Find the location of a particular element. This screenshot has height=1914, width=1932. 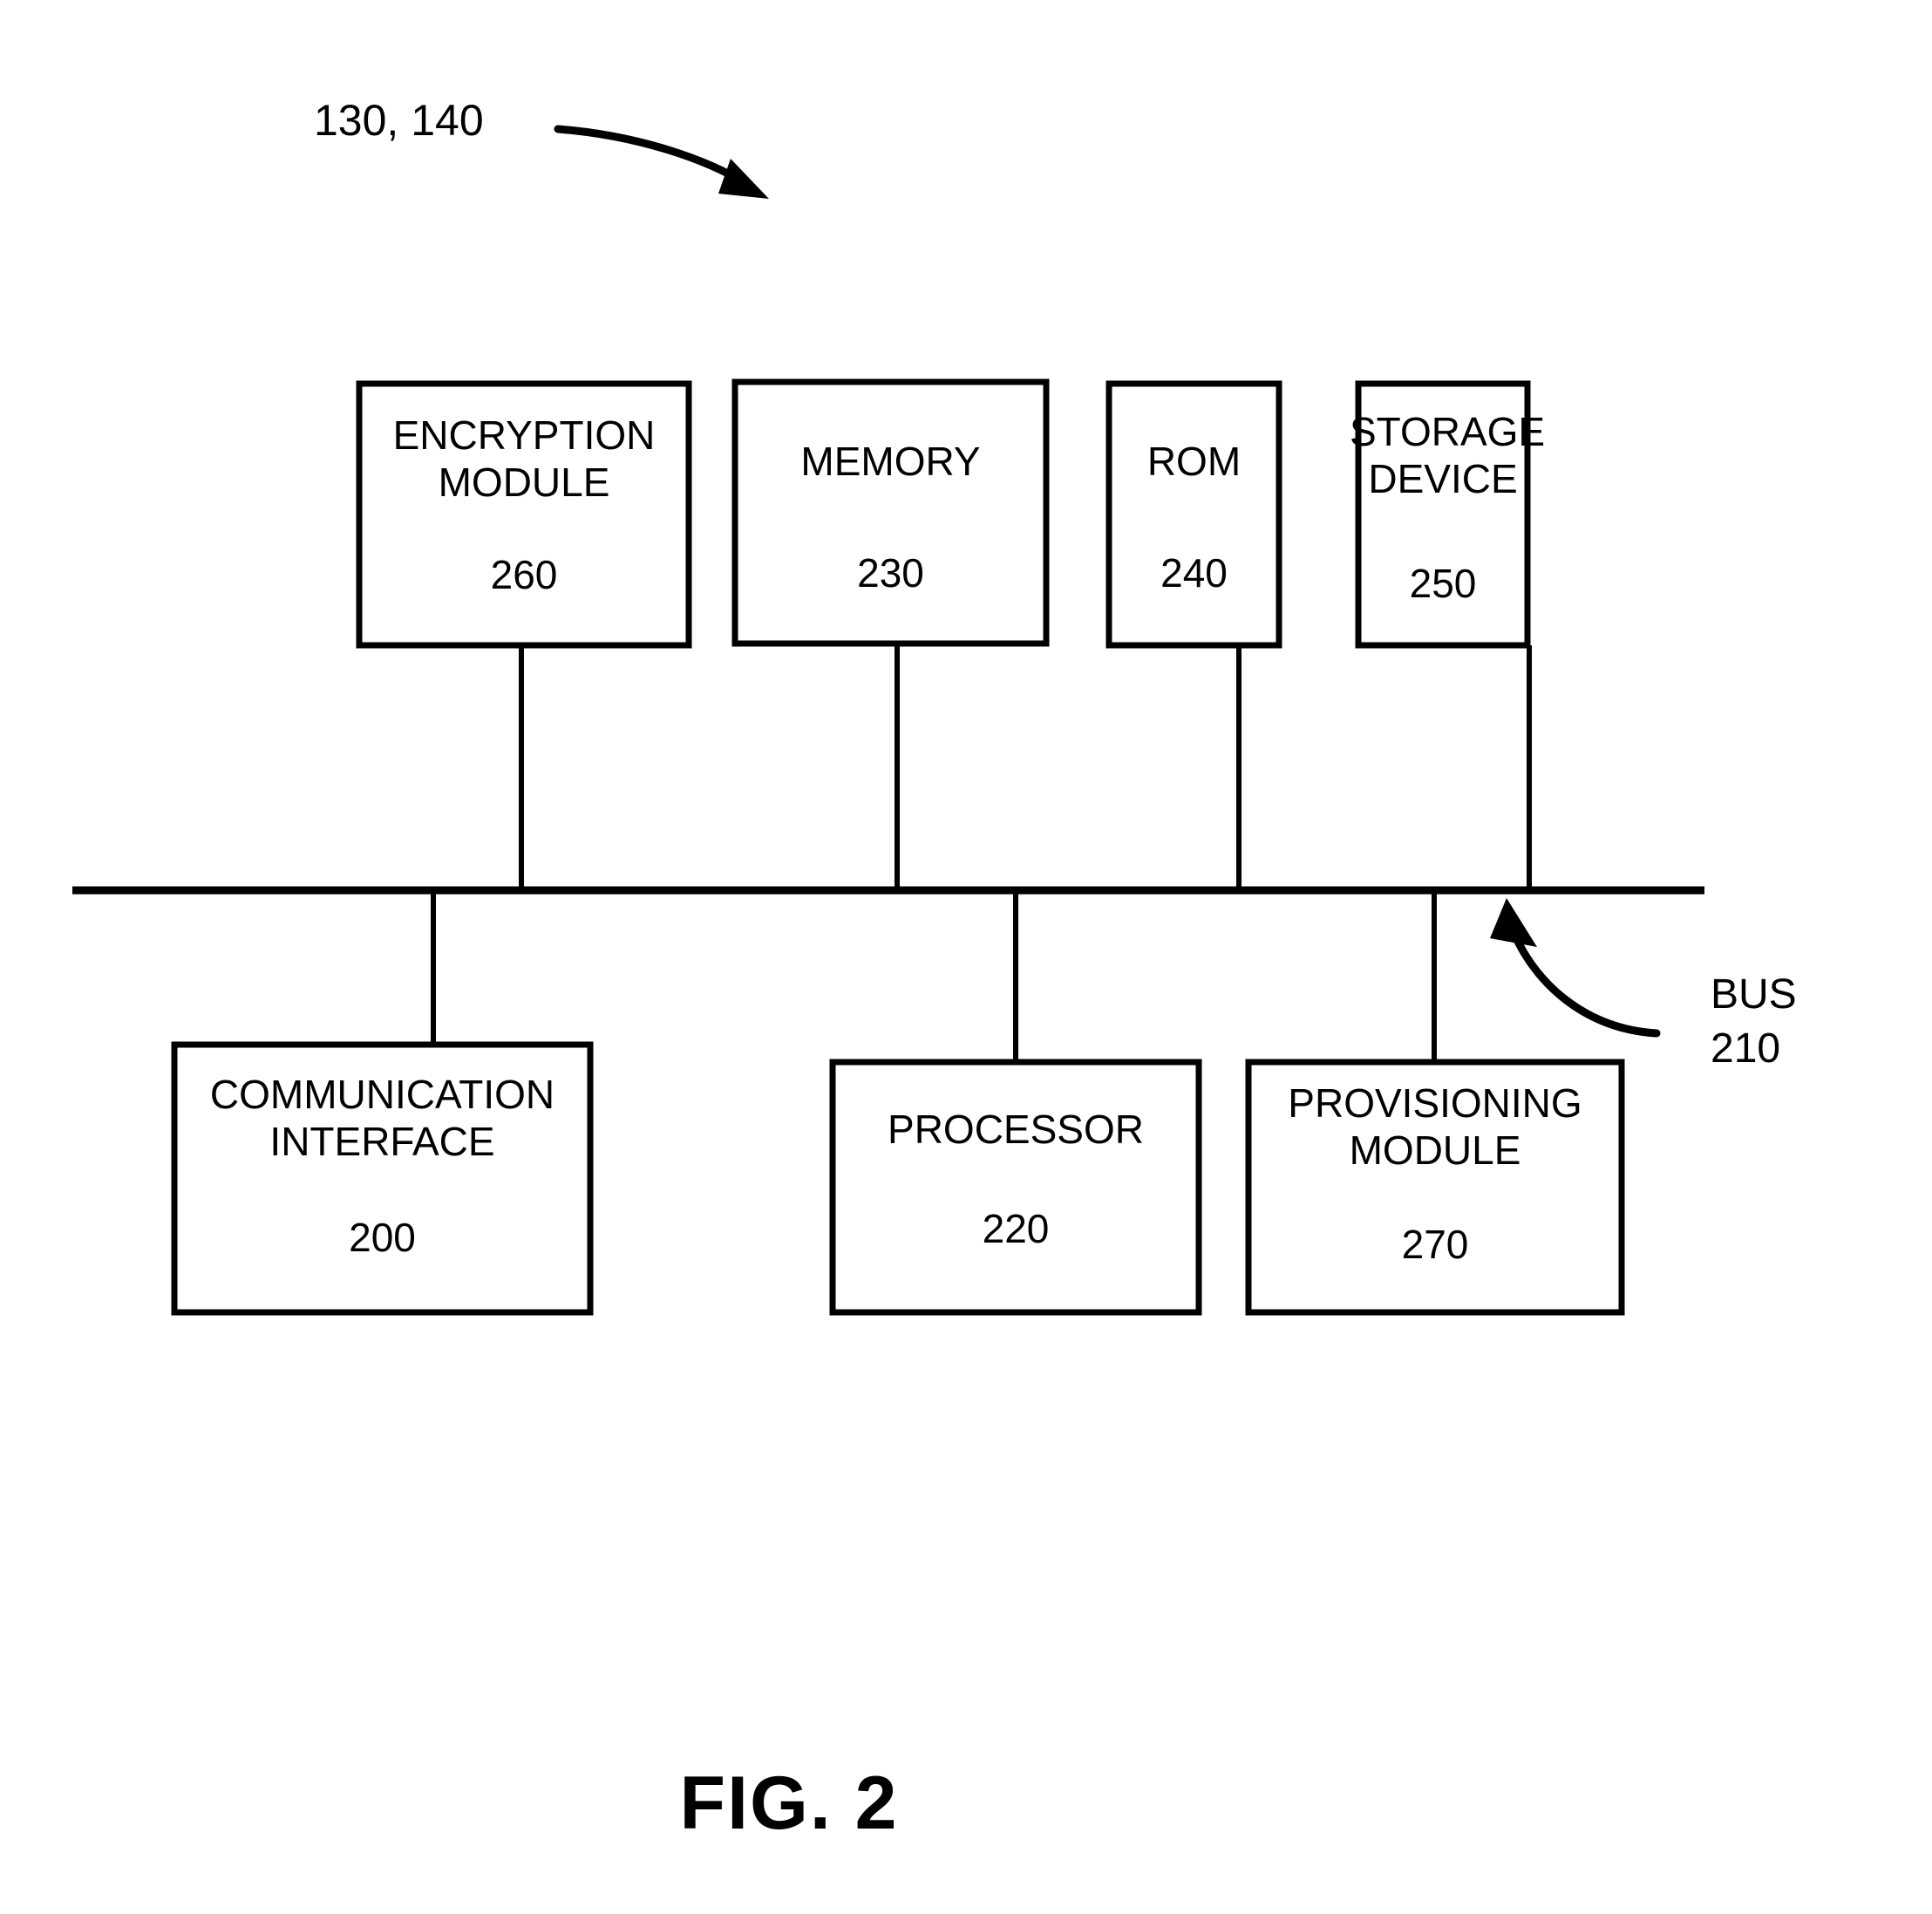

block-label-provisioning-module: PROVISIONING MODULE is located at coordinates (1435, 1127).